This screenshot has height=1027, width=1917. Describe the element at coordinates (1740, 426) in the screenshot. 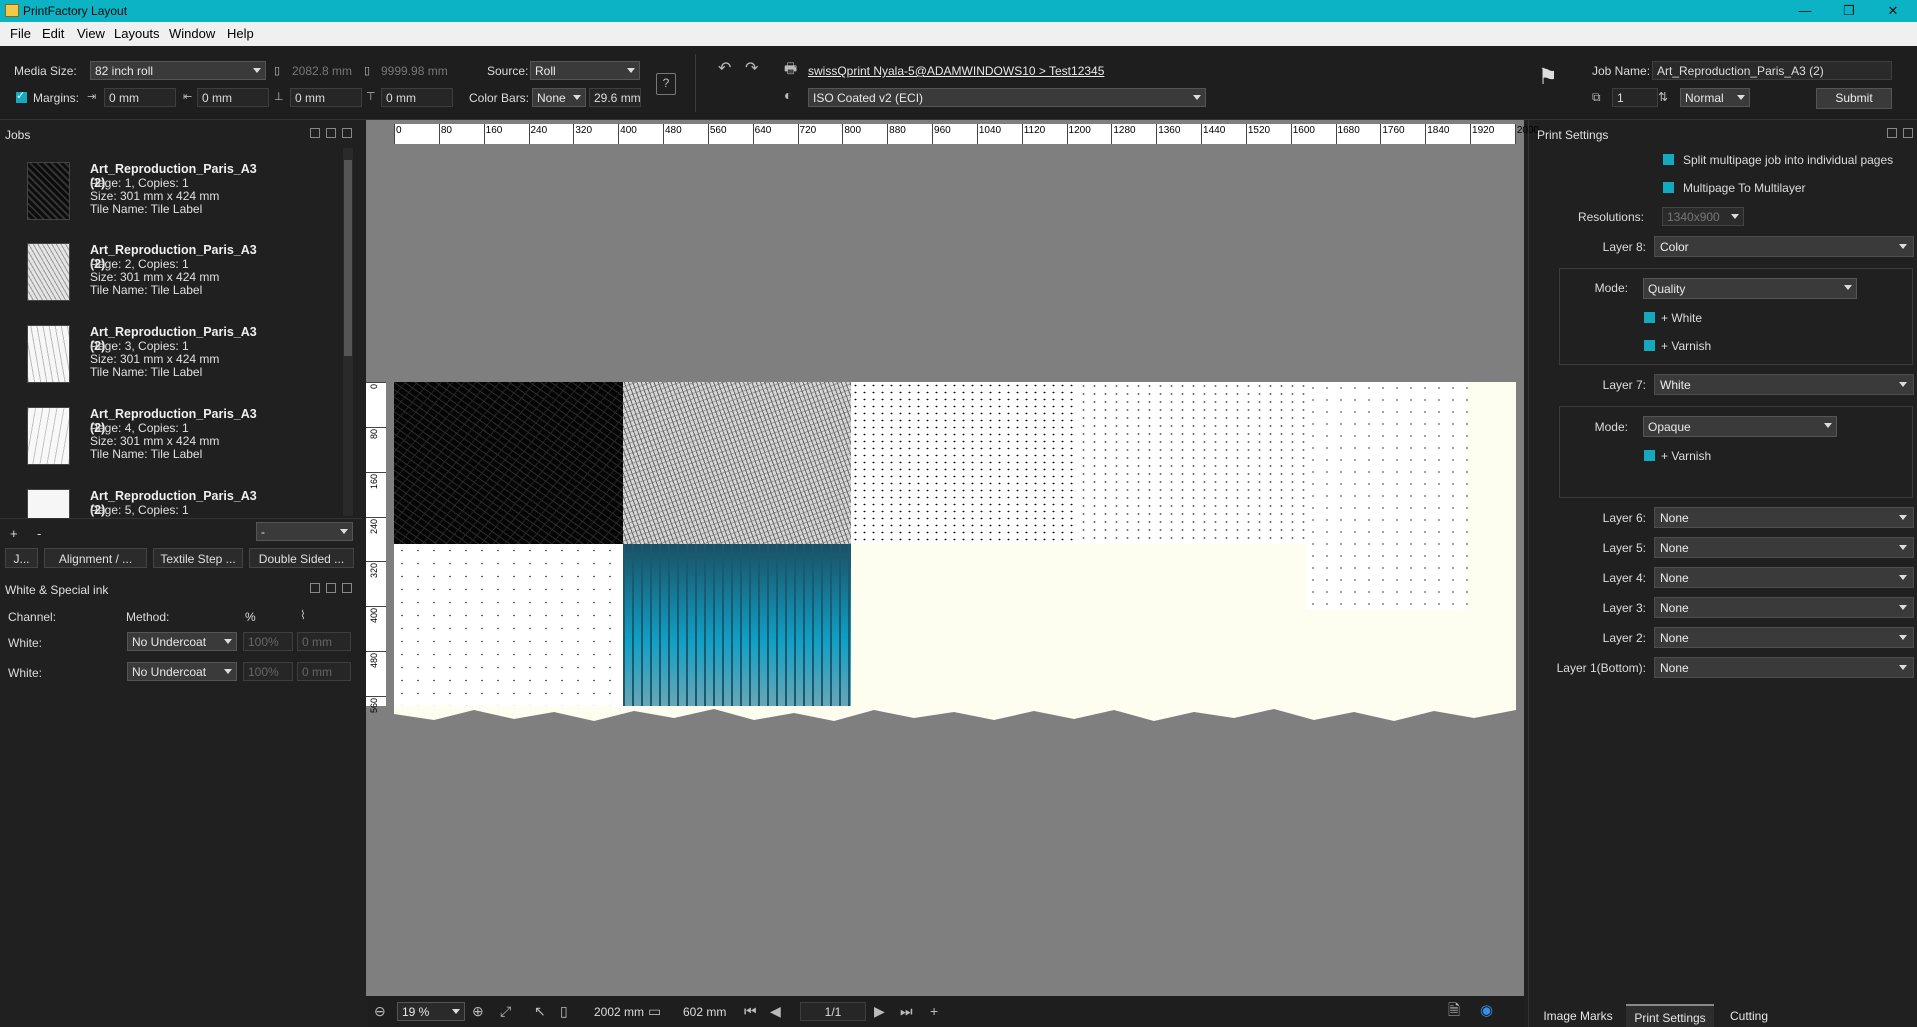

I see `layer7-mode-select: Opaque` at that location.